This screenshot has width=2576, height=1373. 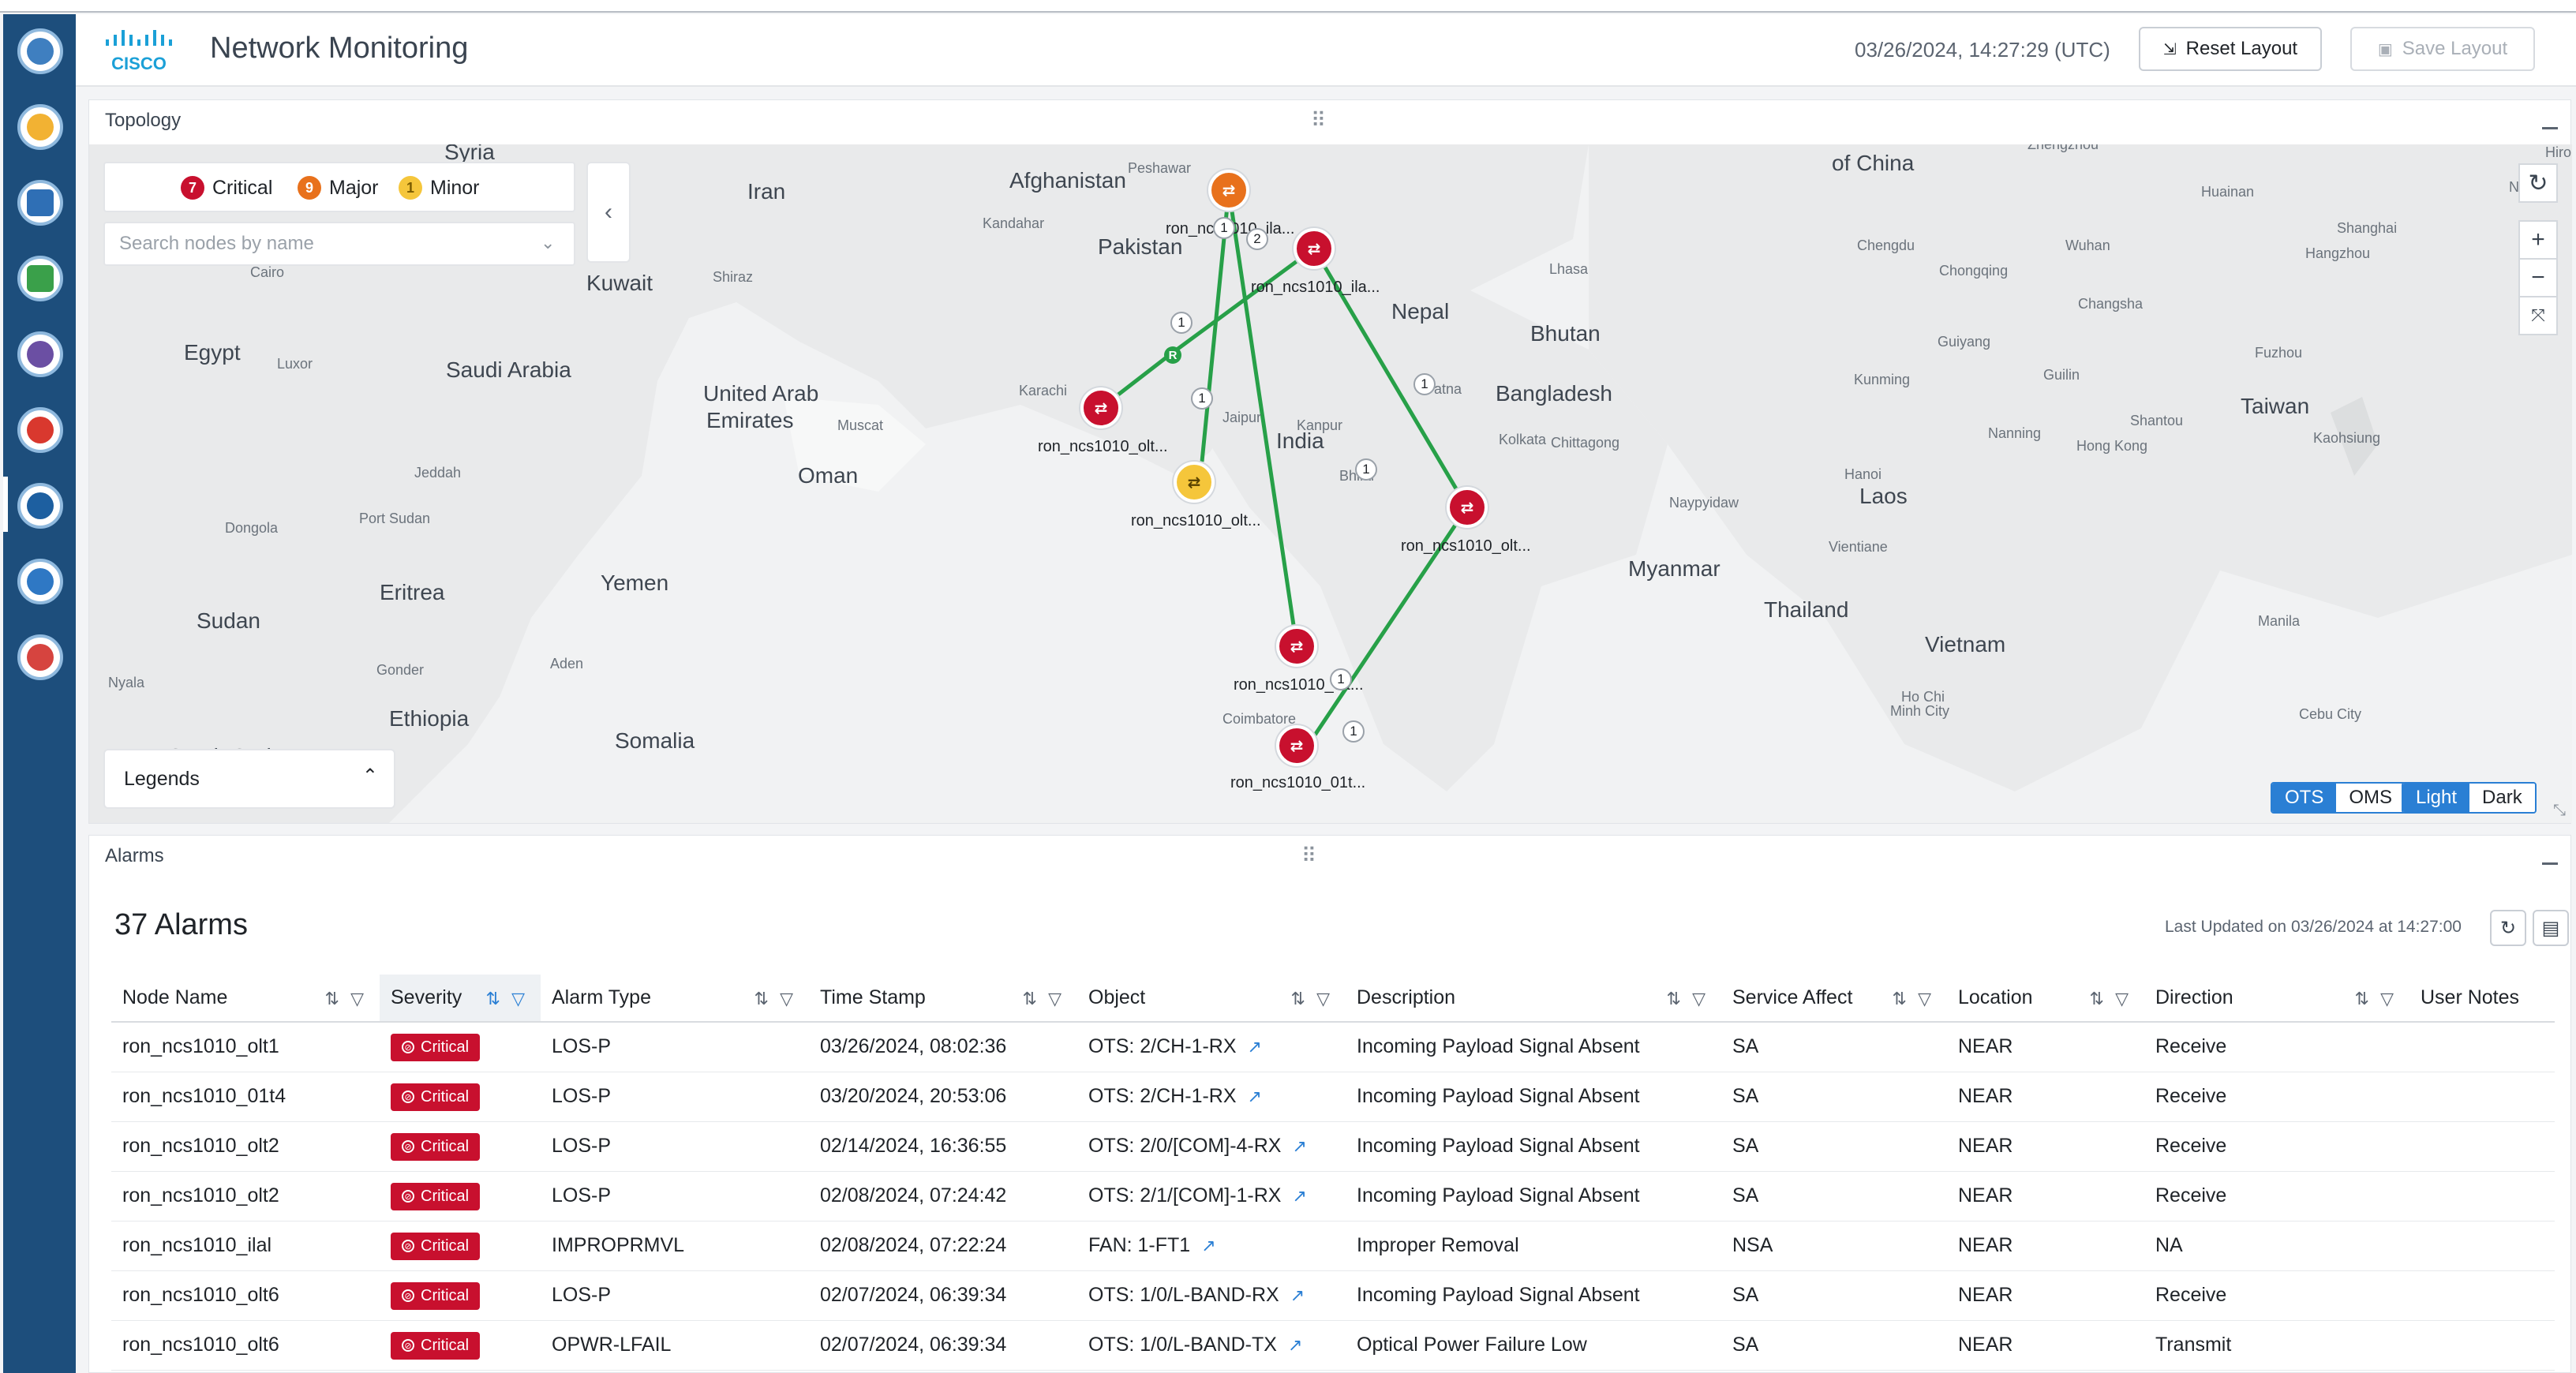 I want to click on severity-minor: 1 Minor, so click(x=439, y=188).